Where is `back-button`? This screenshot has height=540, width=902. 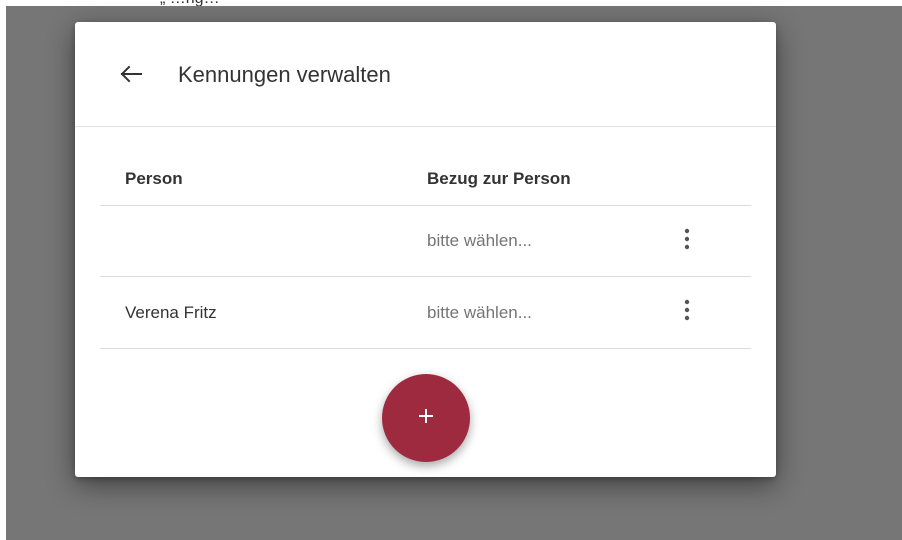
back-button is located at coordinates (131, 76).